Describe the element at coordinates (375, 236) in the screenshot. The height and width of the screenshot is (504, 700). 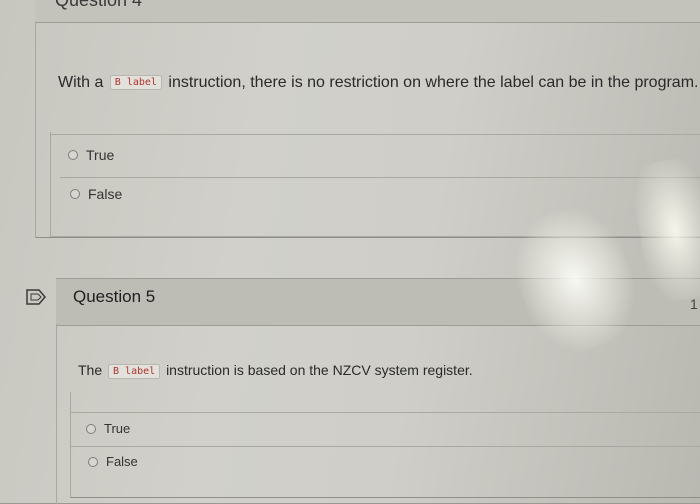
I see `question-4-divider-bottom` at that location.